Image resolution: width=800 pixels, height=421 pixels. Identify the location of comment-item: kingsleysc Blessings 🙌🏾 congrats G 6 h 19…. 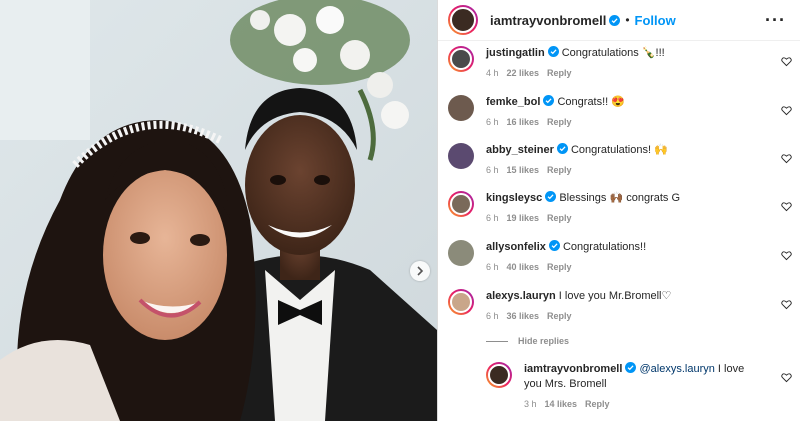
(624, 207).